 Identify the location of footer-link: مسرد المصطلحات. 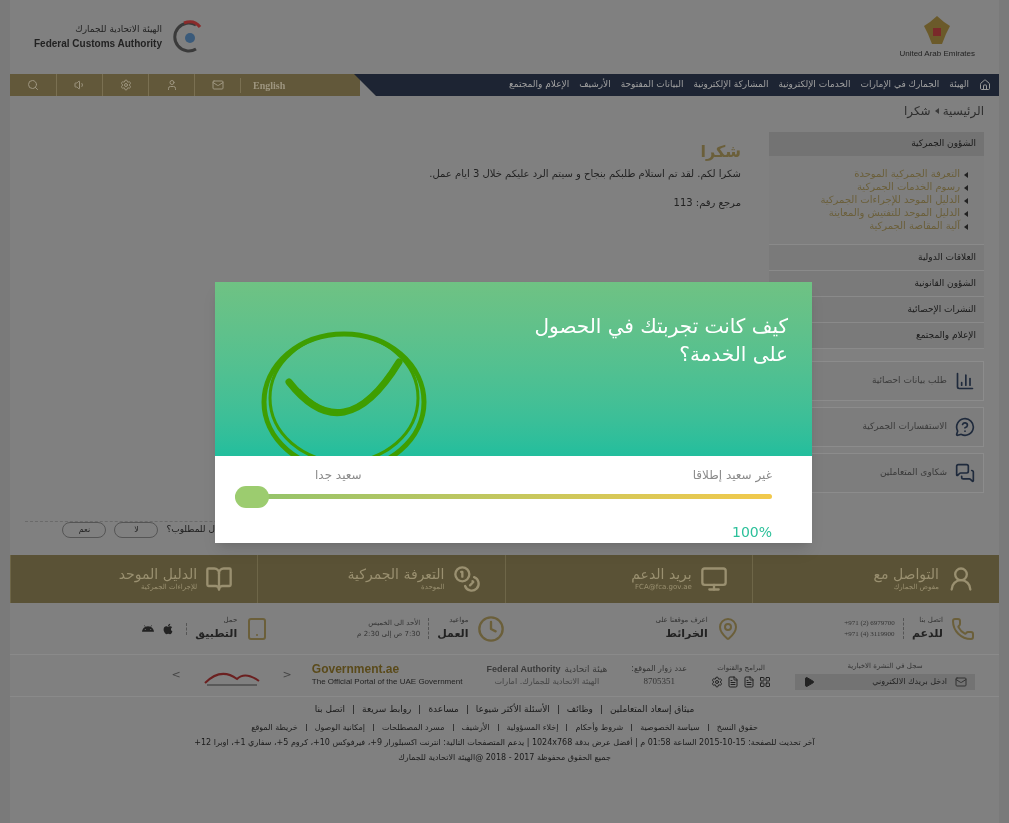
(413, 727).